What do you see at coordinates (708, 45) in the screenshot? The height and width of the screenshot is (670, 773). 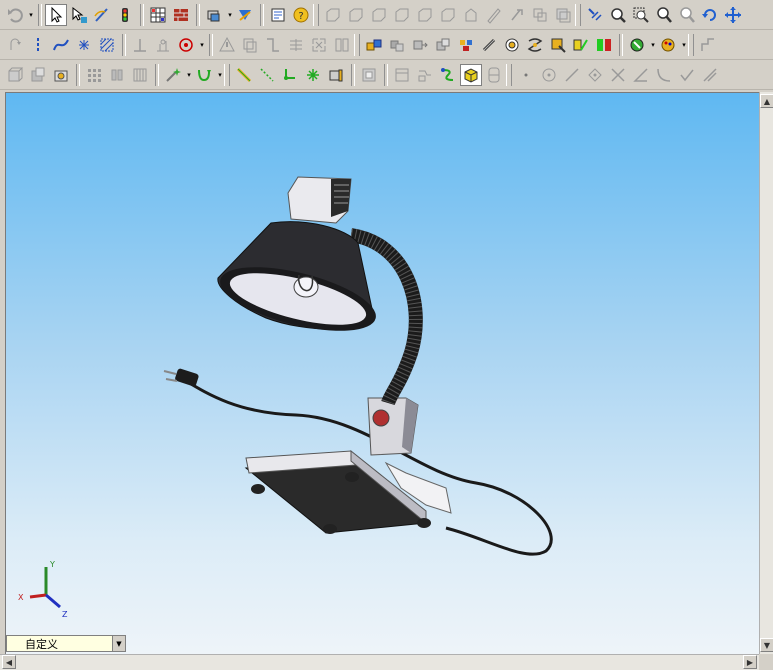 I see `sketch-corner2-icon` at bounding box center [708, 45].